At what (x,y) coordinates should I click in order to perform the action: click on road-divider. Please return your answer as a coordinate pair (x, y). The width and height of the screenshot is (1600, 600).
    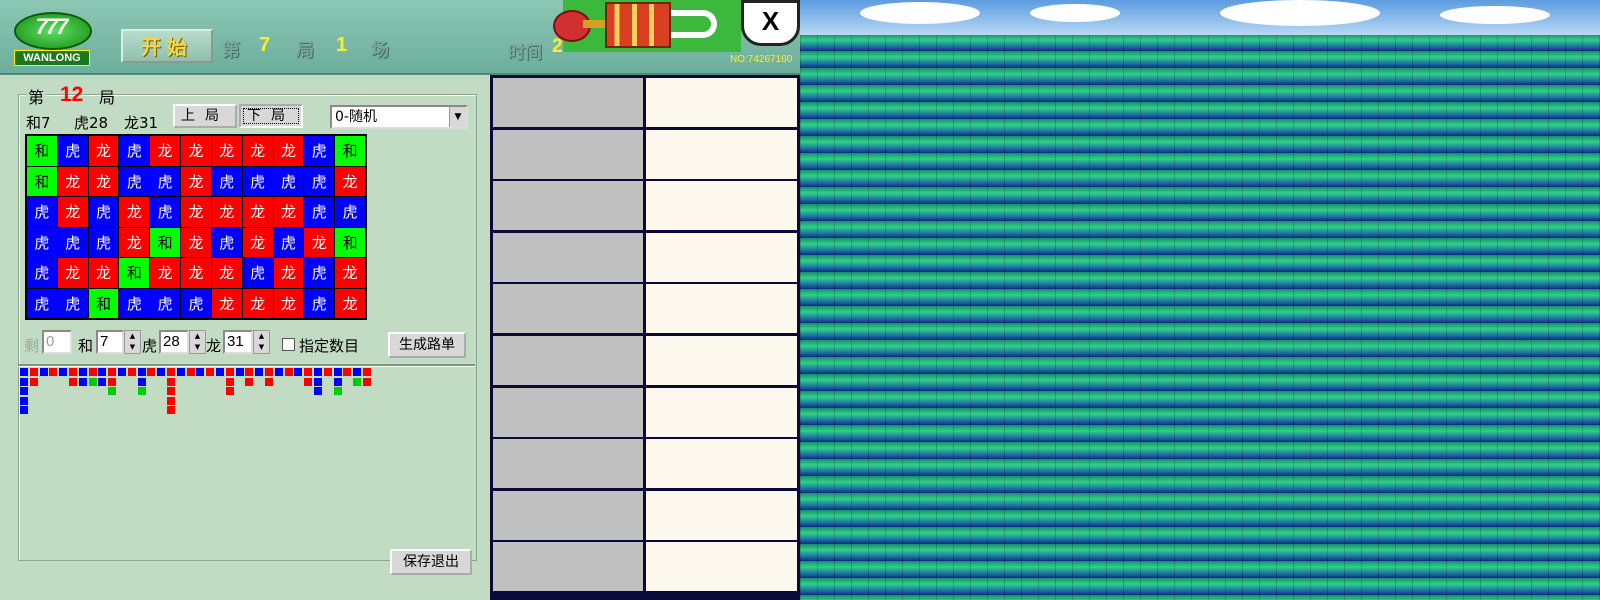
    Looking at the image, I should click on (246, 365).